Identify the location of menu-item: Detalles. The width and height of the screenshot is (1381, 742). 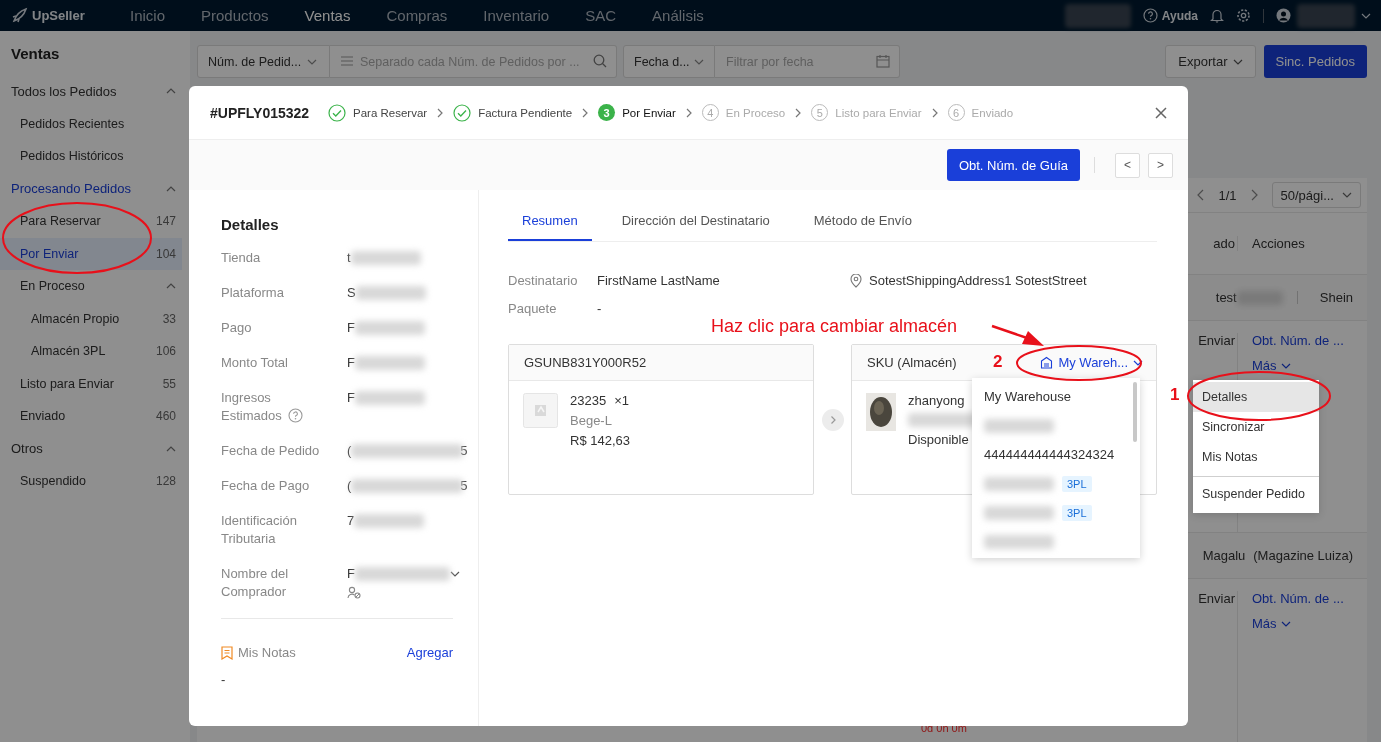
(1256, 397).